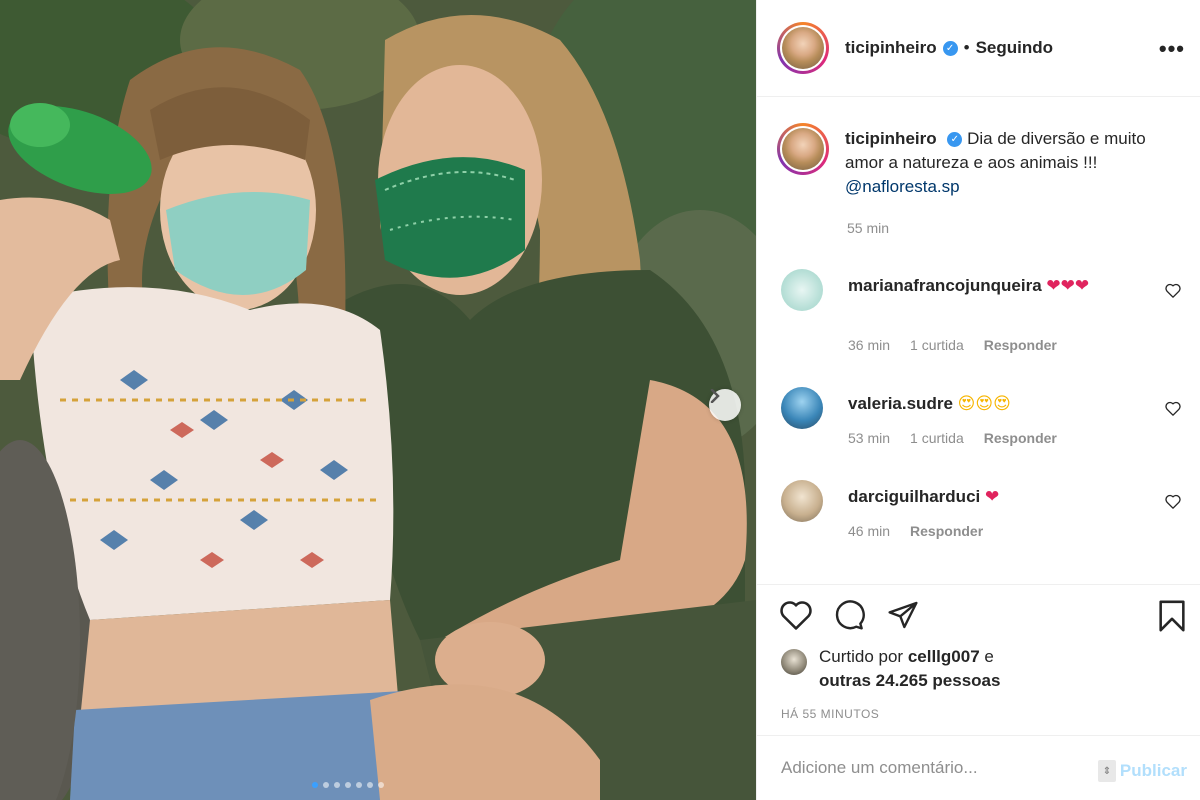  What do you see at coordinates (869, 531) in the screenshot?
I see `comment-time: 46 min` at bounding box center [869, 531].